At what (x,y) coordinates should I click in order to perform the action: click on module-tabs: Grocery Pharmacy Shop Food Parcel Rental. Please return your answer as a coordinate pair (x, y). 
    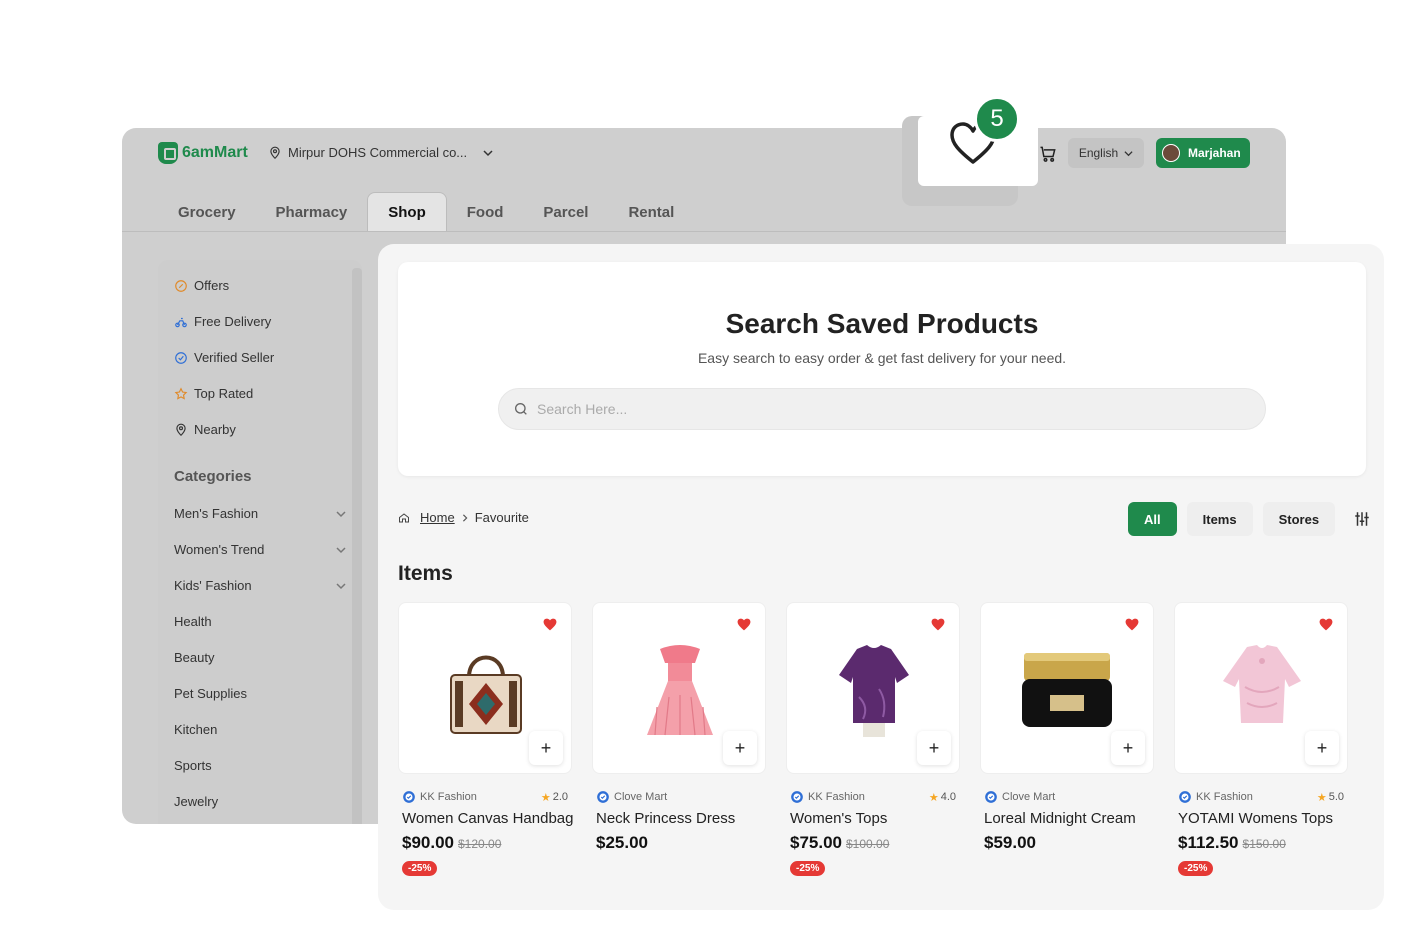
    Looking at the image, I should click on (426, 209).